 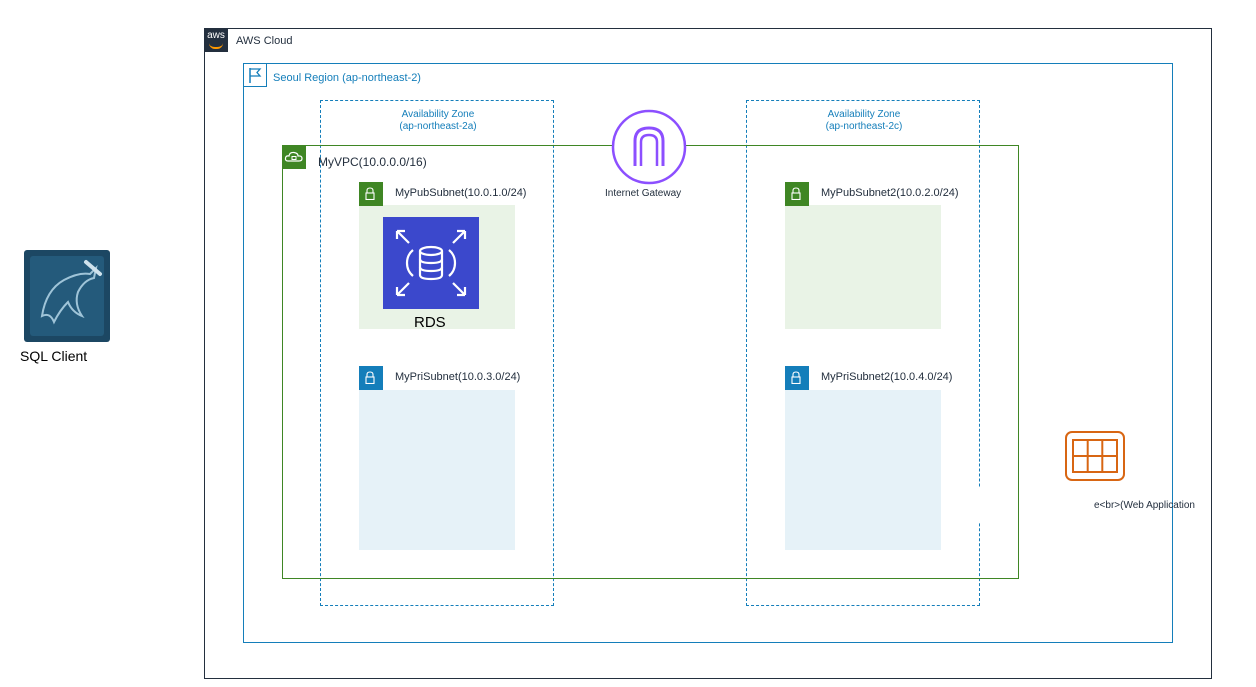 I want to click on sql-client-label: SQL Client, so click(x=54, y=356).